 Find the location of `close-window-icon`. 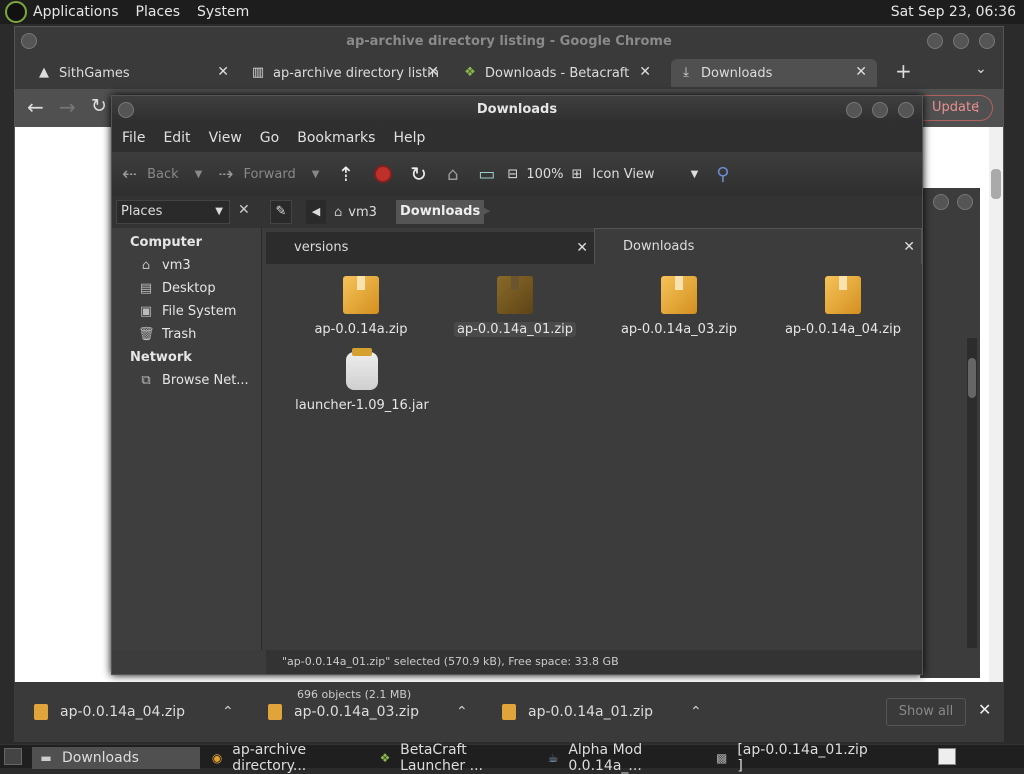

close-window-icon is located at coordinates (906, 110).